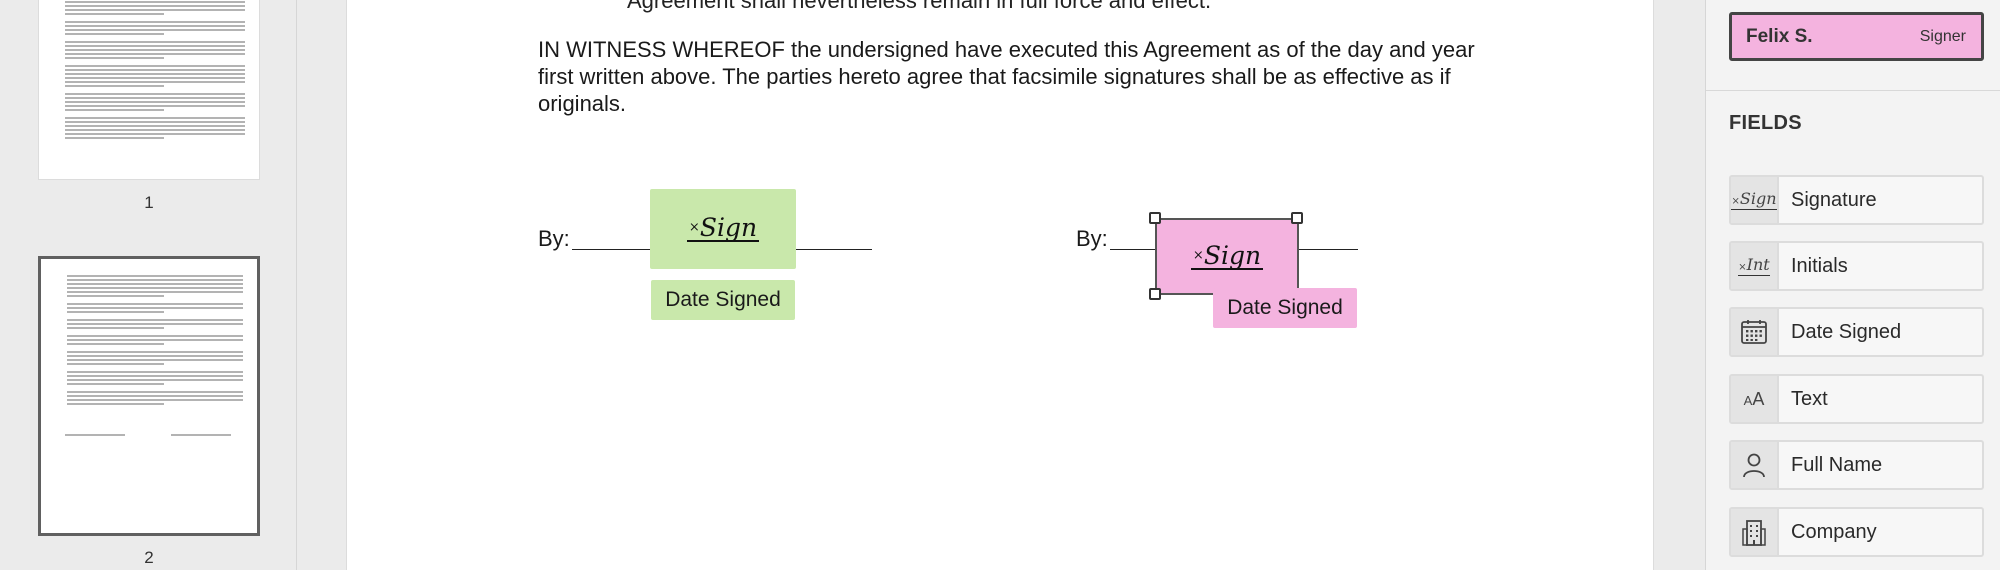 The width and height of the screenshot is (2000, 570). I want to click on field-label: Signature, so click(1834, 199).